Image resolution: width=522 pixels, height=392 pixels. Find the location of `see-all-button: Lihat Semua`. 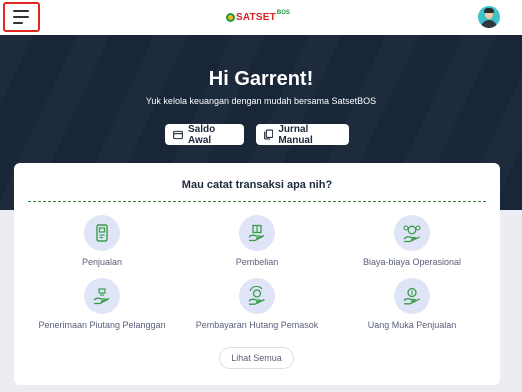

see-all-button: Lihat Semua is located at coordinates (256, 358).